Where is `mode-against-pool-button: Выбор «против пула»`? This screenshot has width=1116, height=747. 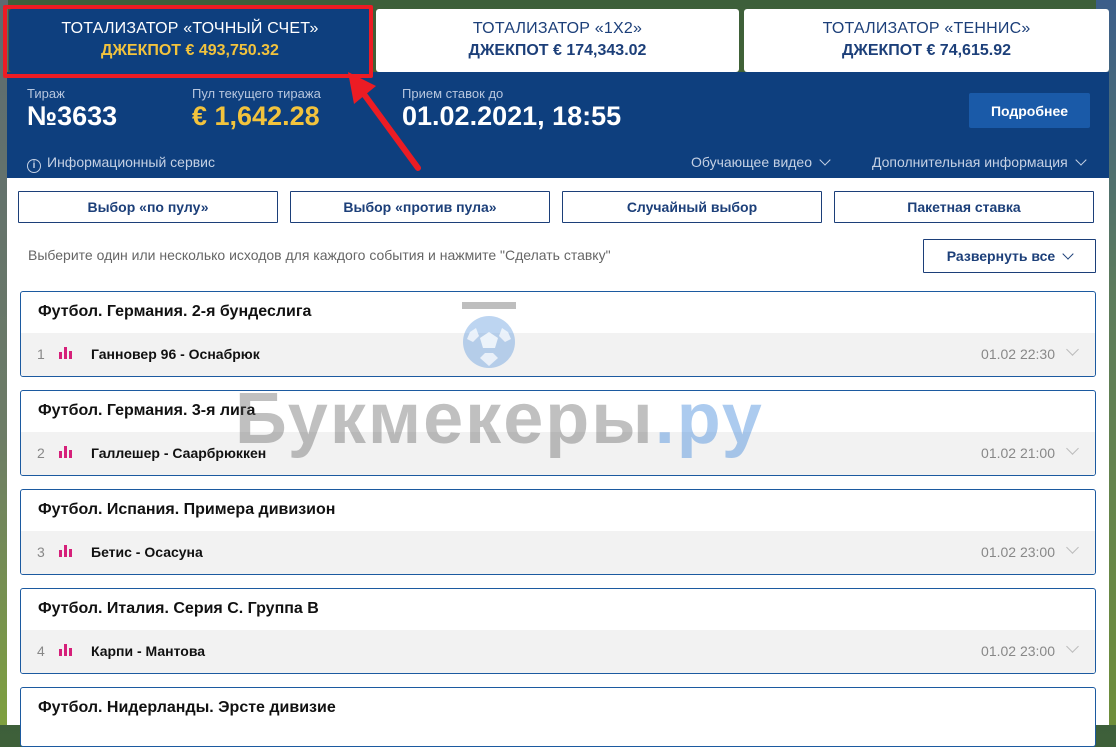 mode-against-pool-button: Выбор «против пула» is located at coordinates (420, 207).